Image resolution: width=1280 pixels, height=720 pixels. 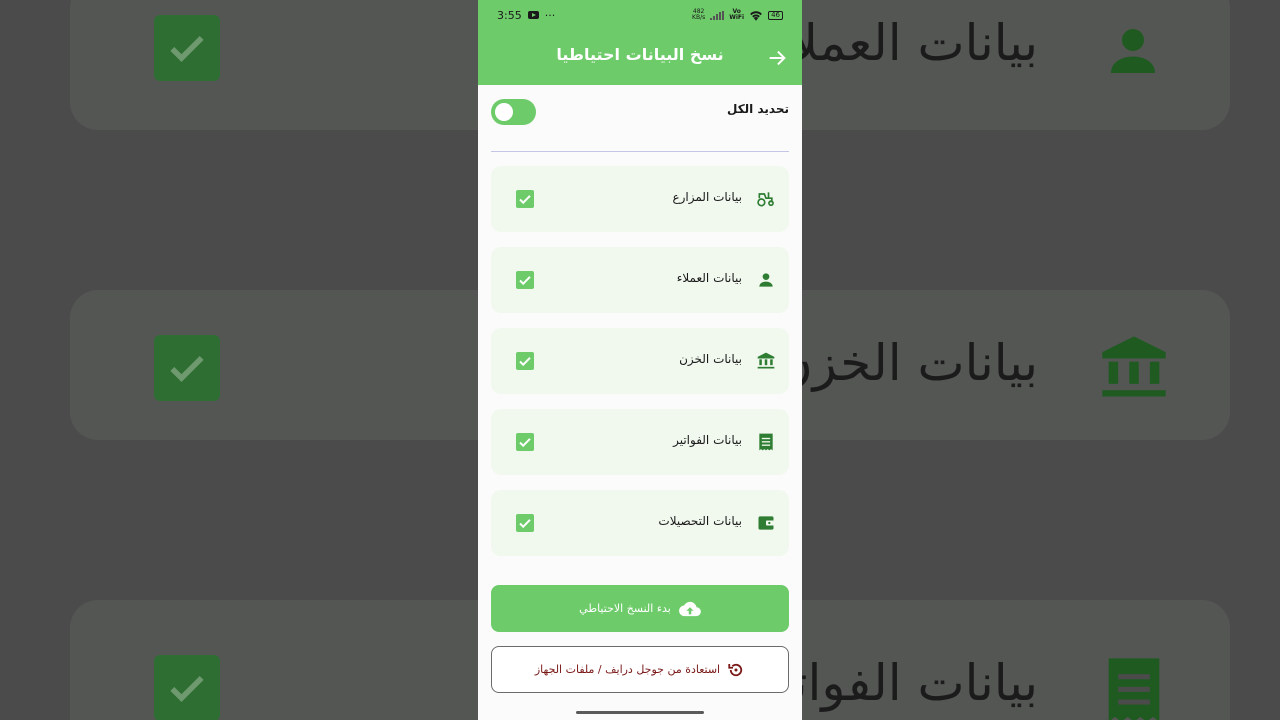 I want to click on treasury-label: بيانات الخزن, so click(x=710, y=359).